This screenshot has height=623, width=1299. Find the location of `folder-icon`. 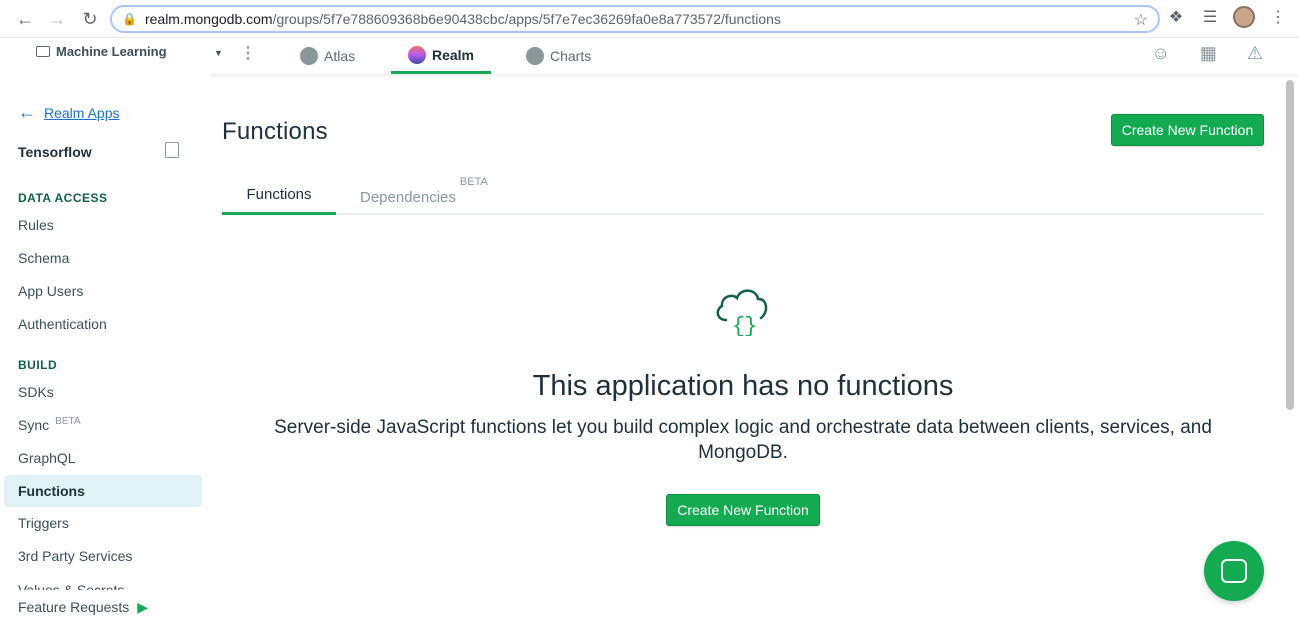

folder-icon is located at coordinates (43, 51).